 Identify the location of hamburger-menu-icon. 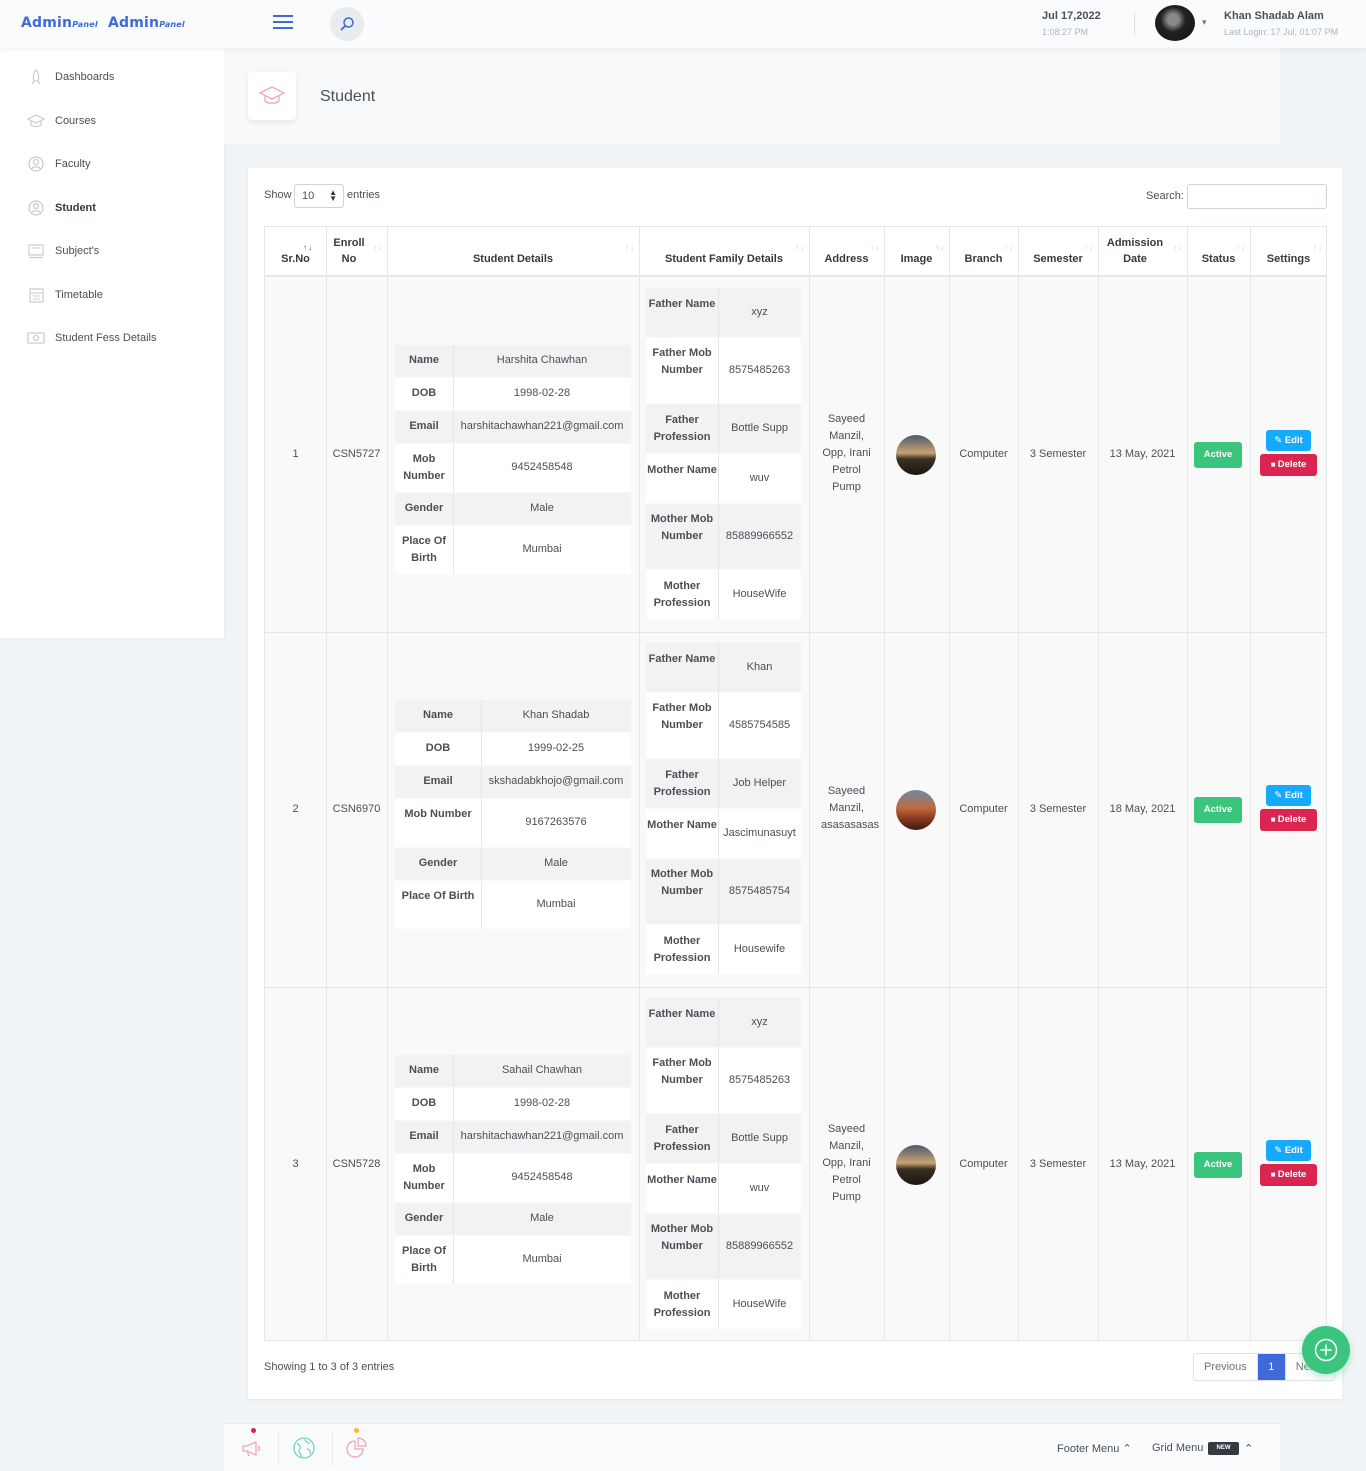
(283, 22).